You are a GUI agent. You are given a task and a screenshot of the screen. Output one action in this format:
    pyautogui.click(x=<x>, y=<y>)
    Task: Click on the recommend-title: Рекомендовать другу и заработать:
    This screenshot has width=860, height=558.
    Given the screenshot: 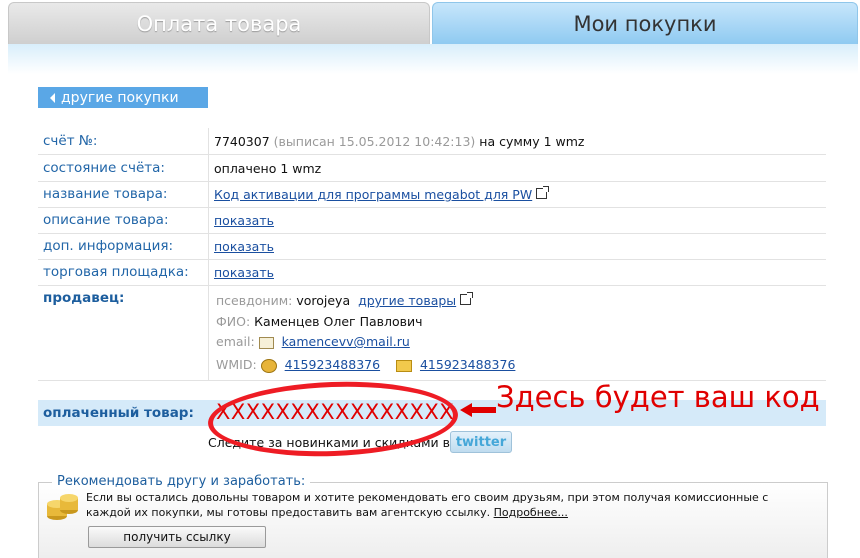 What is the action you would take?
    pyautogui.click(x=181, y=481)
    